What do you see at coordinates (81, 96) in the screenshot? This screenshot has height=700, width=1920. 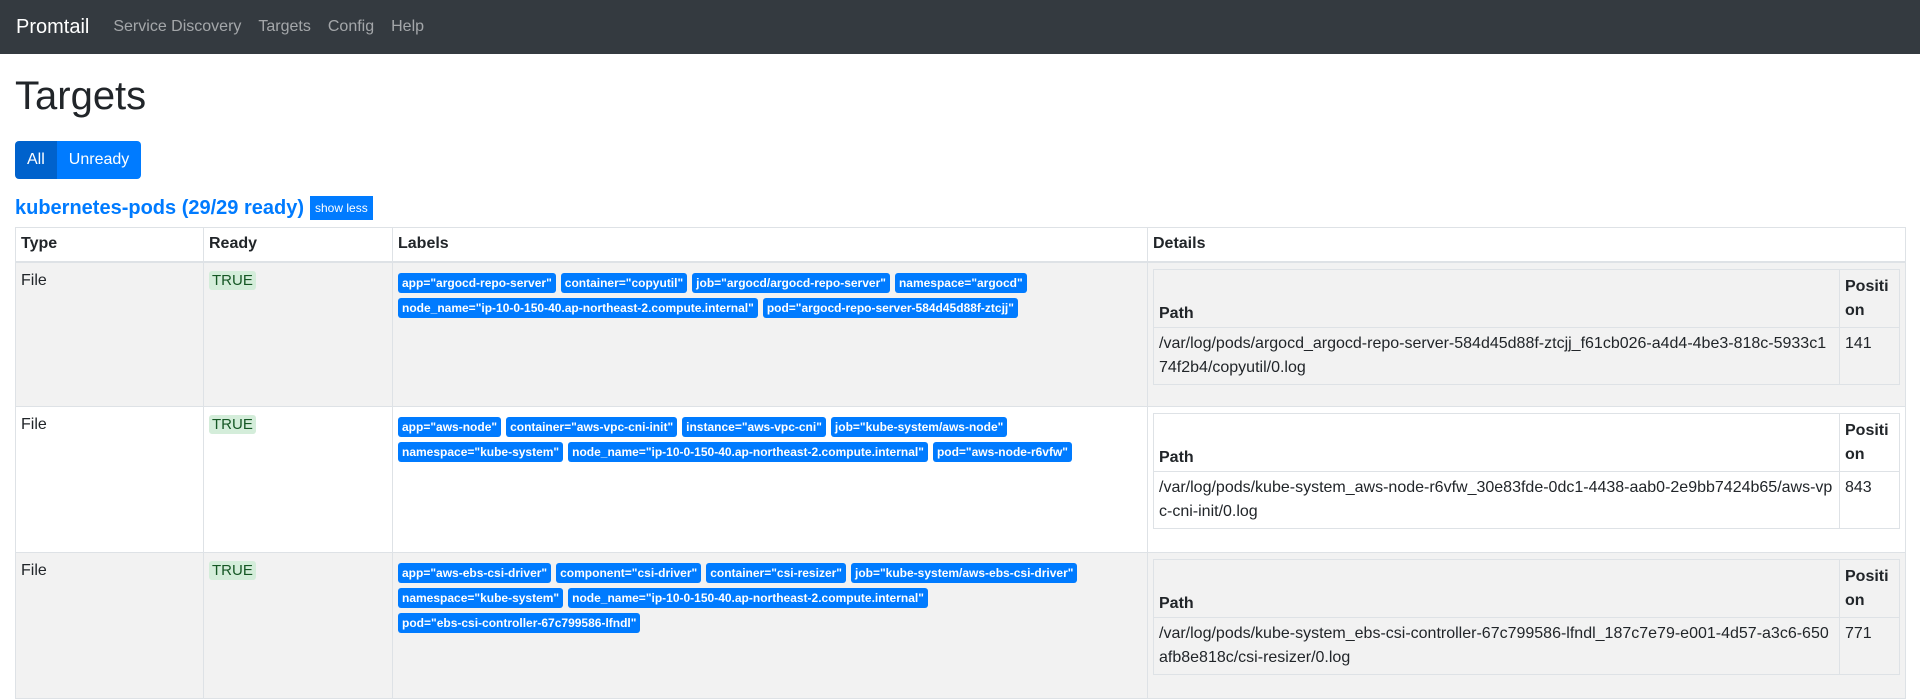 I see `page-title: Targets` at bounding box center [81, 96].